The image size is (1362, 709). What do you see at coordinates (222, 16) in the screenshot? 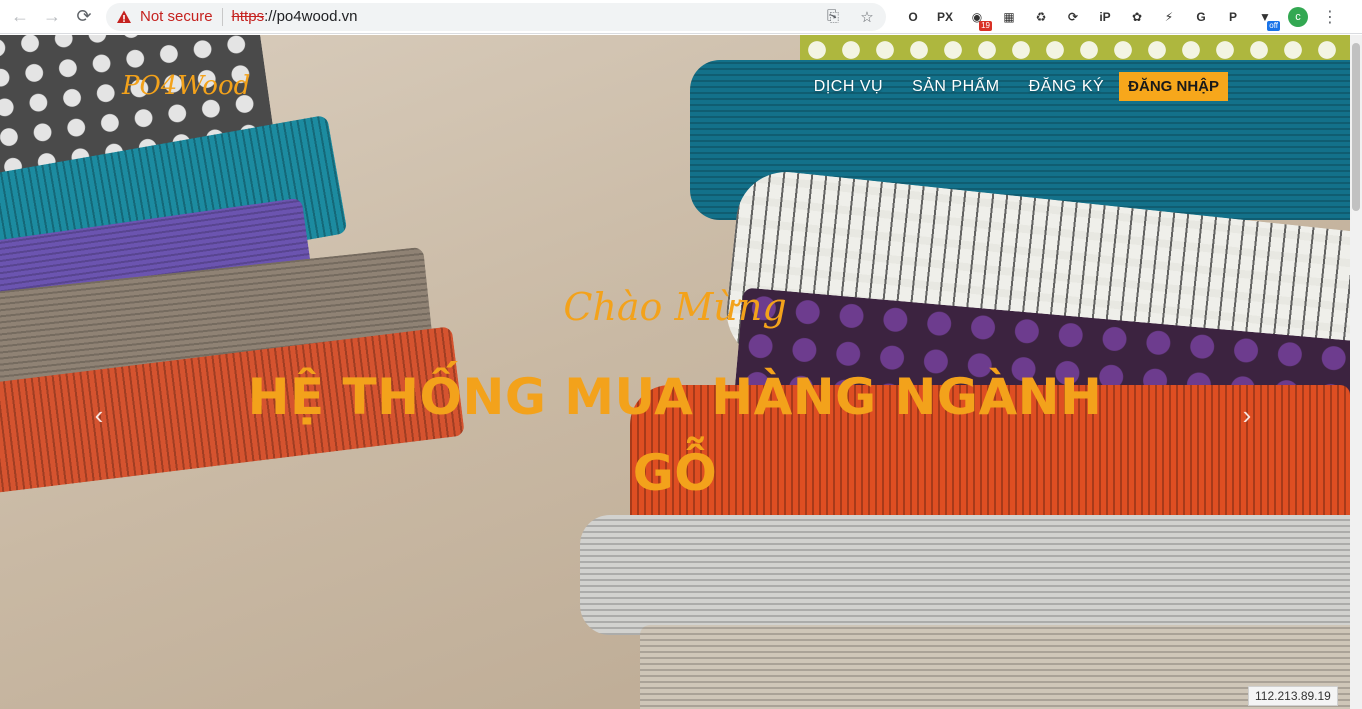
I see `omnibox-divider` at bounding box center [222, 16].